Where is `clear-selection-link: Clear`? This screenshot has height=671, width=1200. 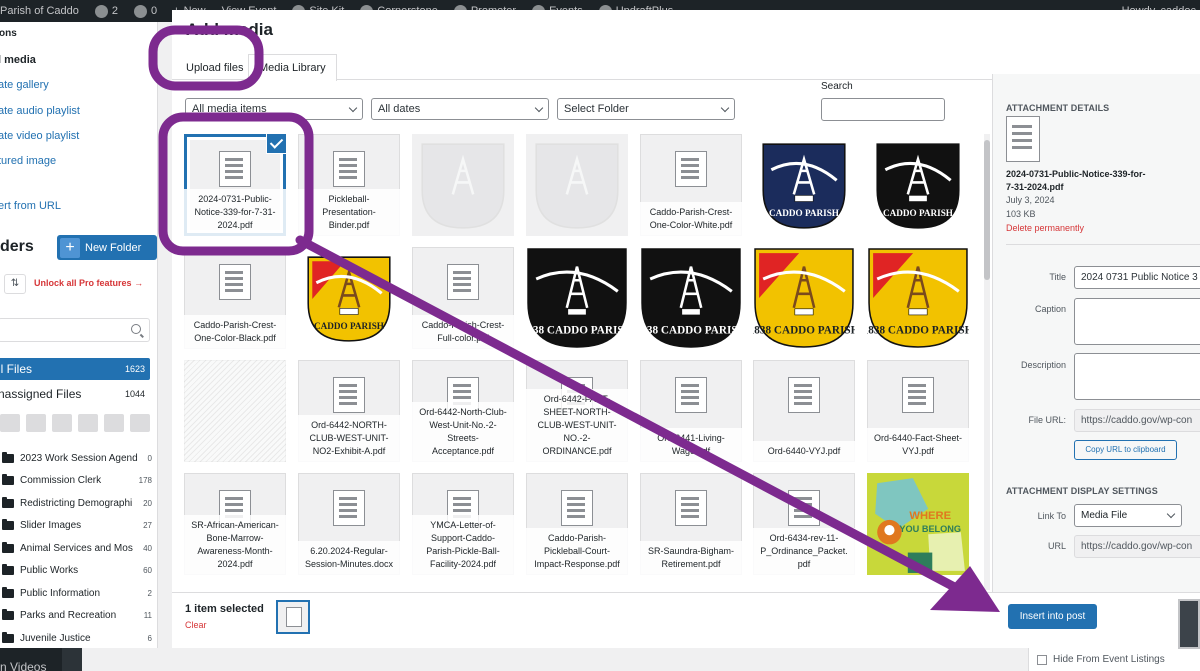 clear-selection-link: Clear is located at coordinates (196, 625).